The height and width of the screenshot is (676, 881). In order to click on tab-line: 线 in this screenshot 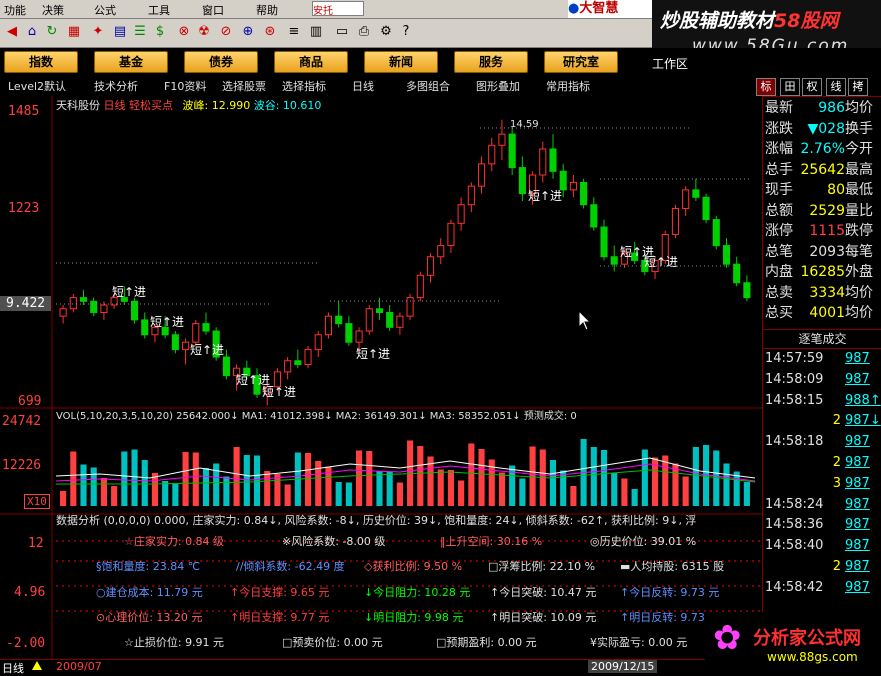, I will do `click(836, 87)`.